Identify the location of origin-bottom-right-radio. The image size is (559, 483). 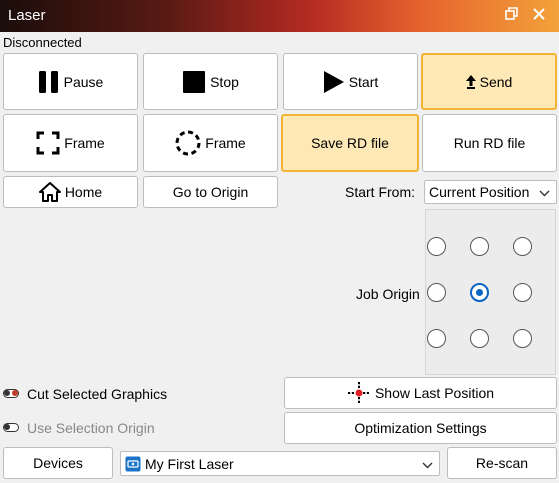
(522, 338).